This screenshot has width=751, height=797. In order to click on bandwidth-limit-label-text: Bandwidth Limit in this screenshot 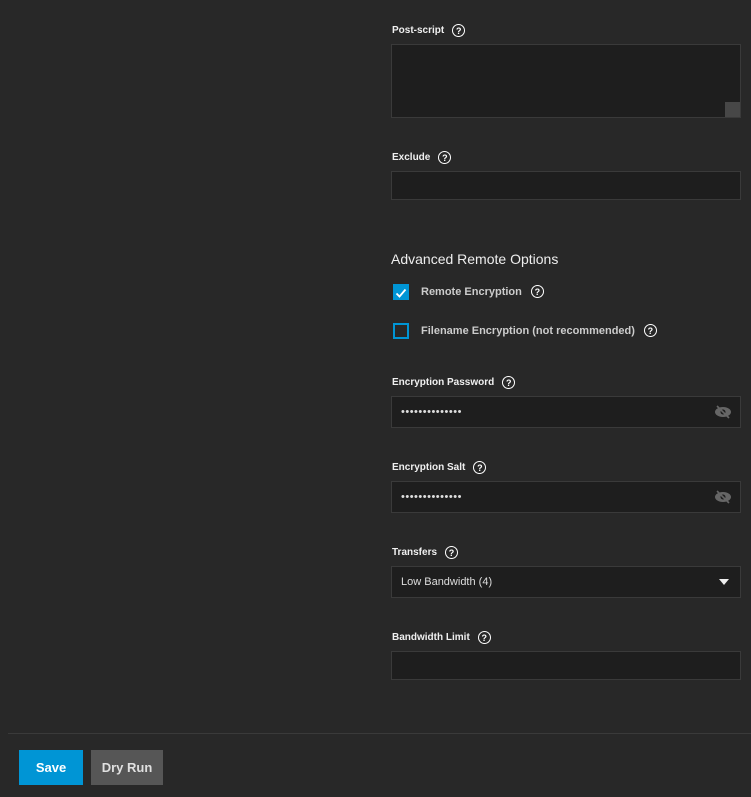, I will do `click(431, 637)`.